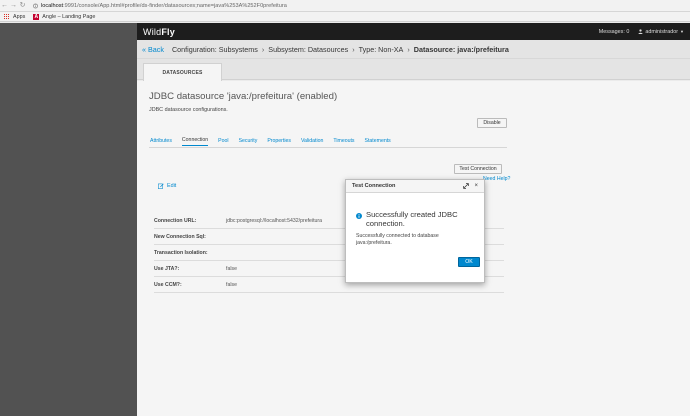  What do you see at coordinates (308, 49) in the screenshot?
I see `breadcrumb-item: Subsystem: Datasources` at bounding box center [308, 49].